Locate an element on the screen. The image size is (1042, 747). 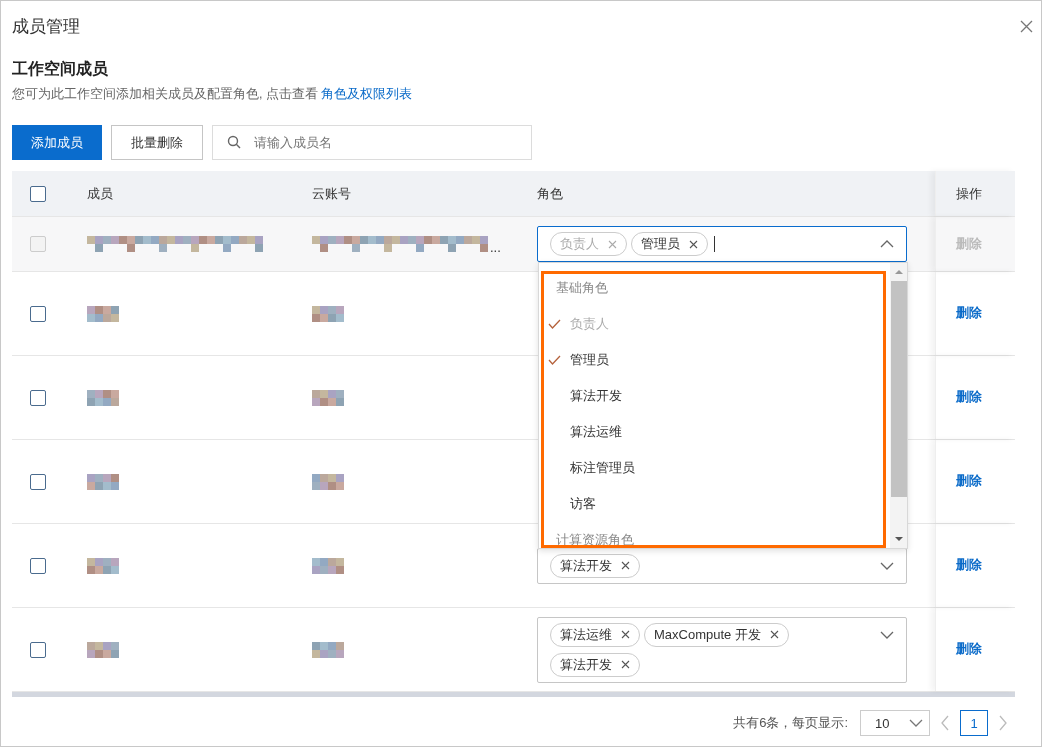
search-icon is located at coordinates (234, 142).